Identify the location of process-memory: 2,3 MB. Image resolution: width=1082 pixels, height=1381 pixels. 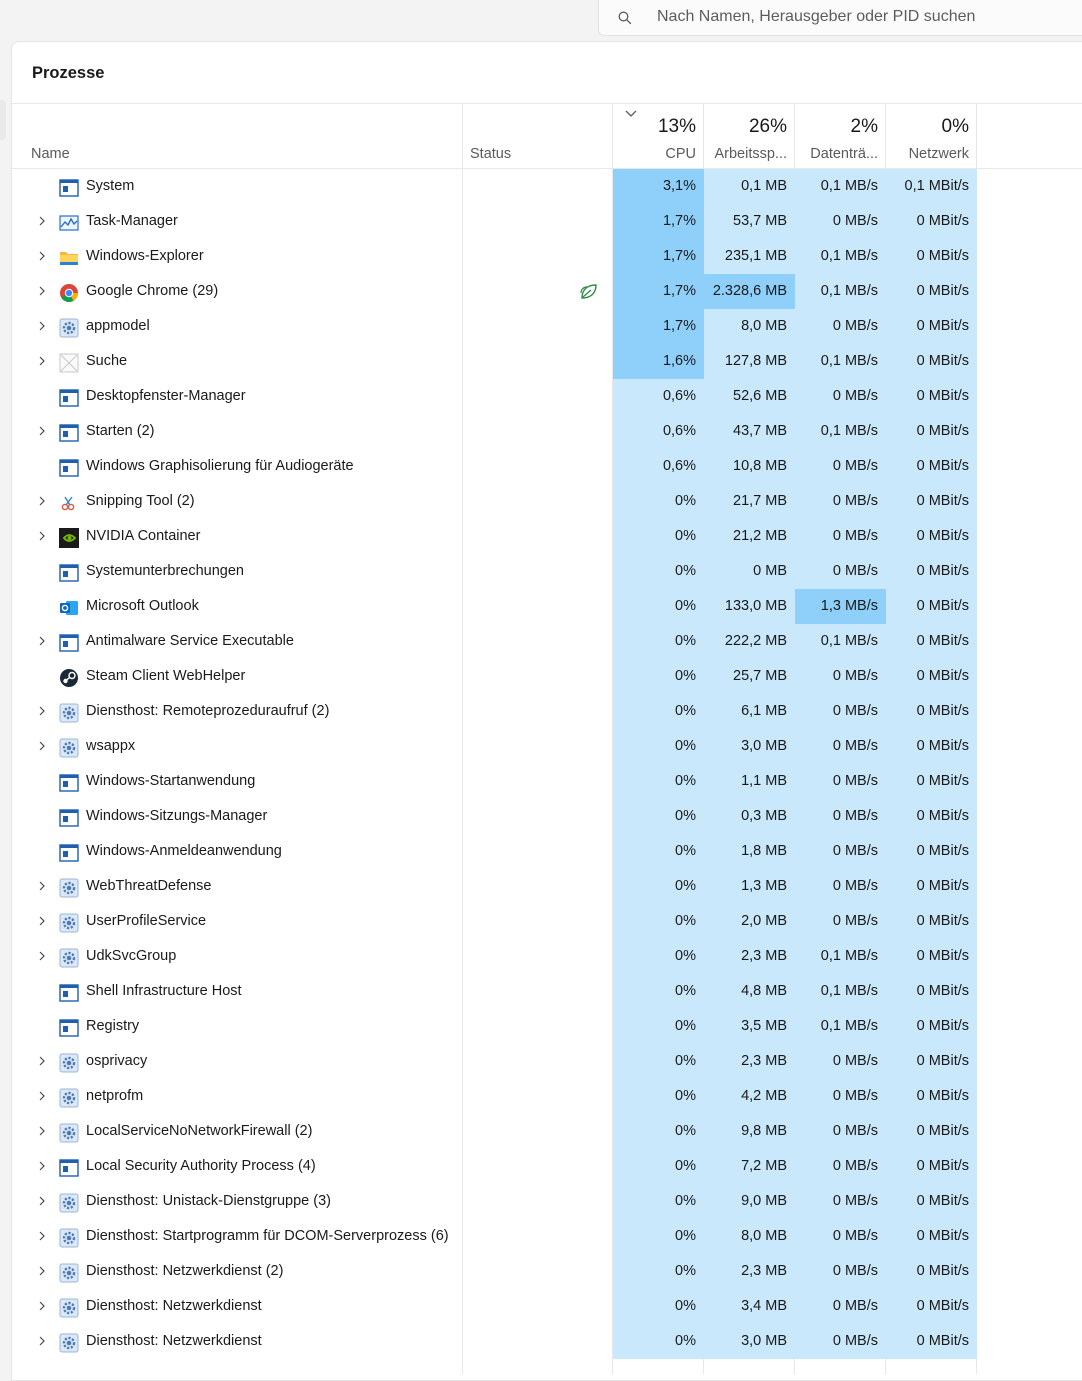
(749, 956).